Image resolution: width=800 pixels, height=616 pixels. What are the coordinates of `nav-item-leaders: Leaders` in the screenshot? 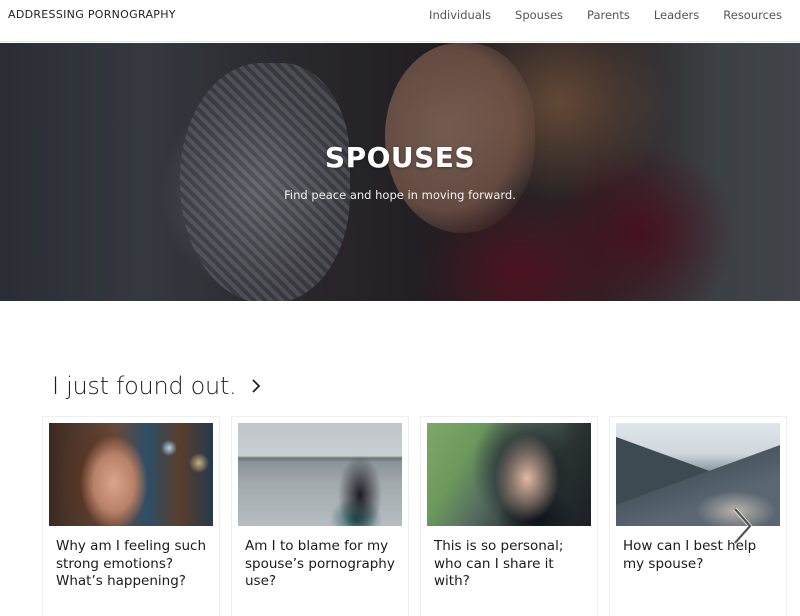 It's located at (676, 15).